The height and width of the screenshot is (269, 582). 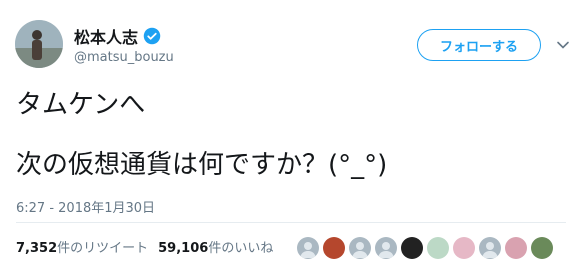 What do you see at coordinates (81, 105) in the screenshot?
I see `tweet-text-line-1: タムケンへ` at bounding box center [81, 105].